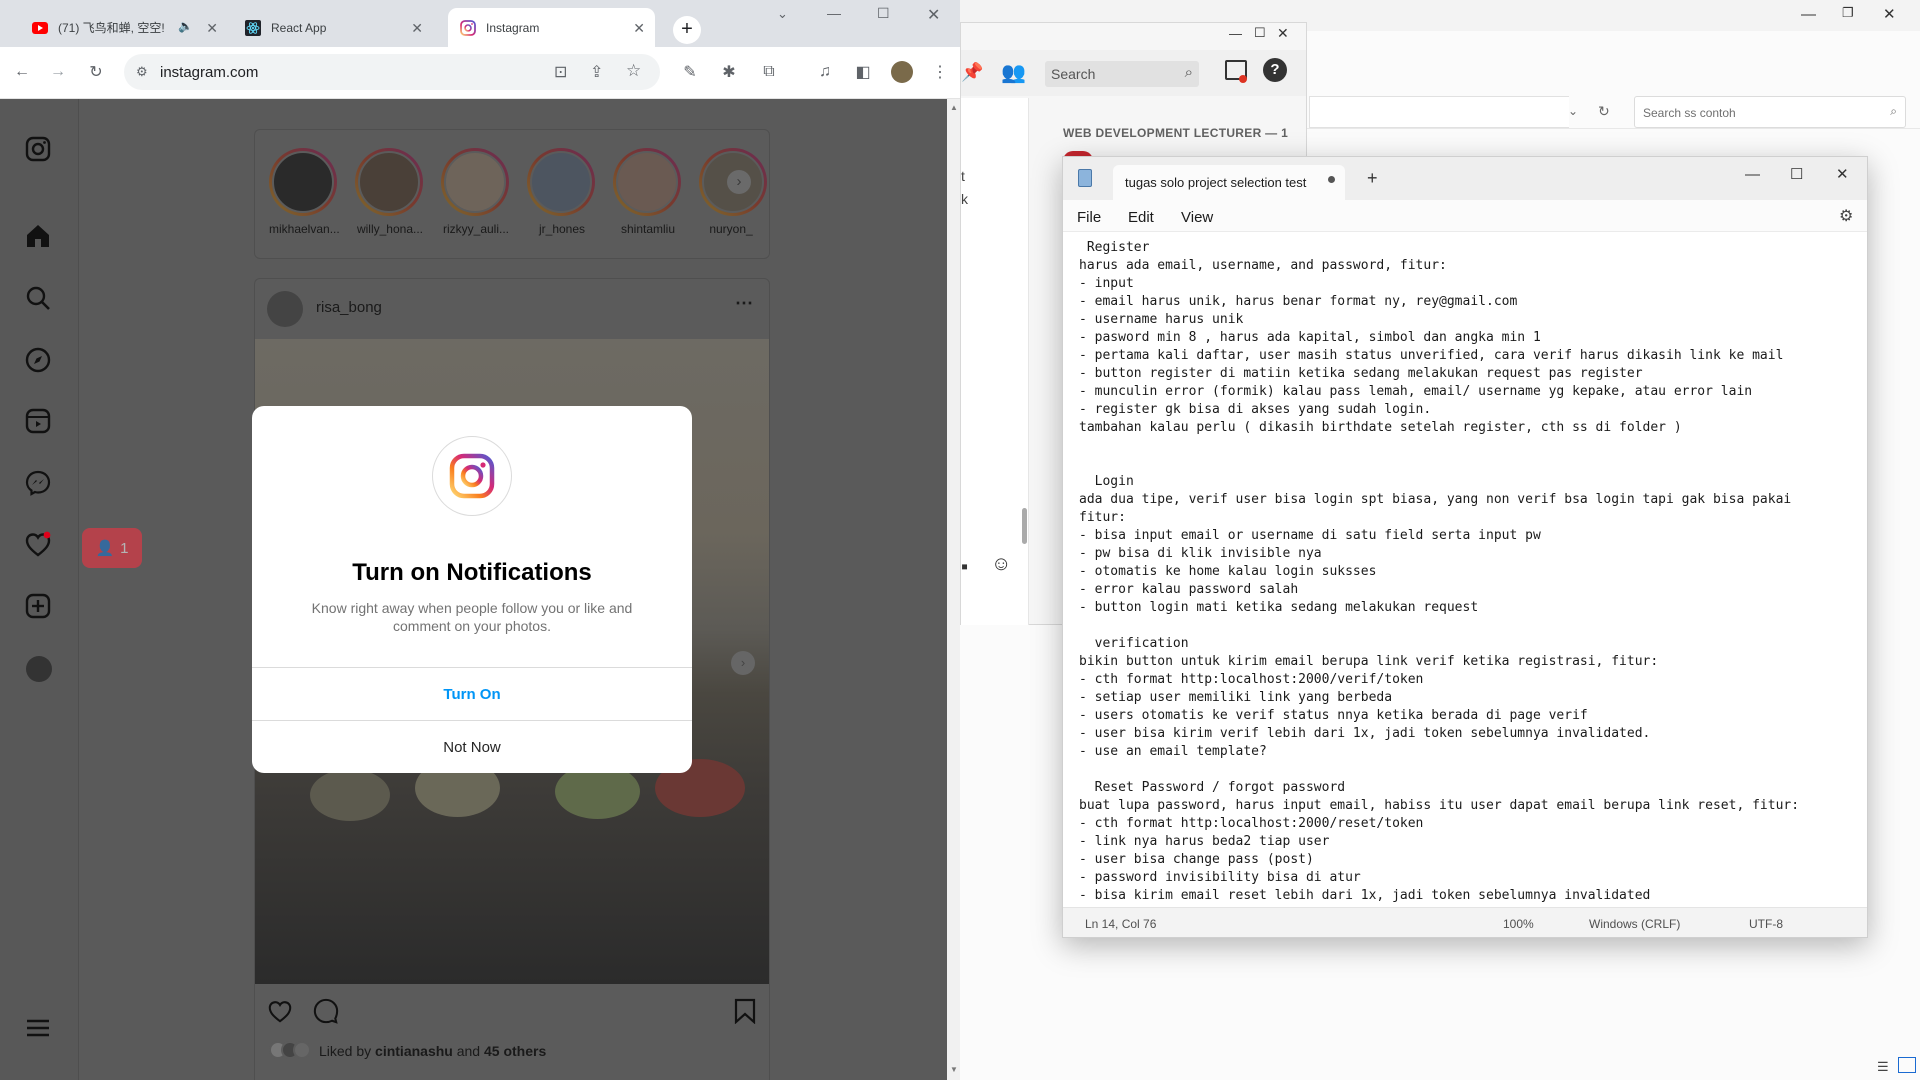 This screenshot has width=1920, height=1080. I want to click on not-now-button: Not Now, so click(472, 746).